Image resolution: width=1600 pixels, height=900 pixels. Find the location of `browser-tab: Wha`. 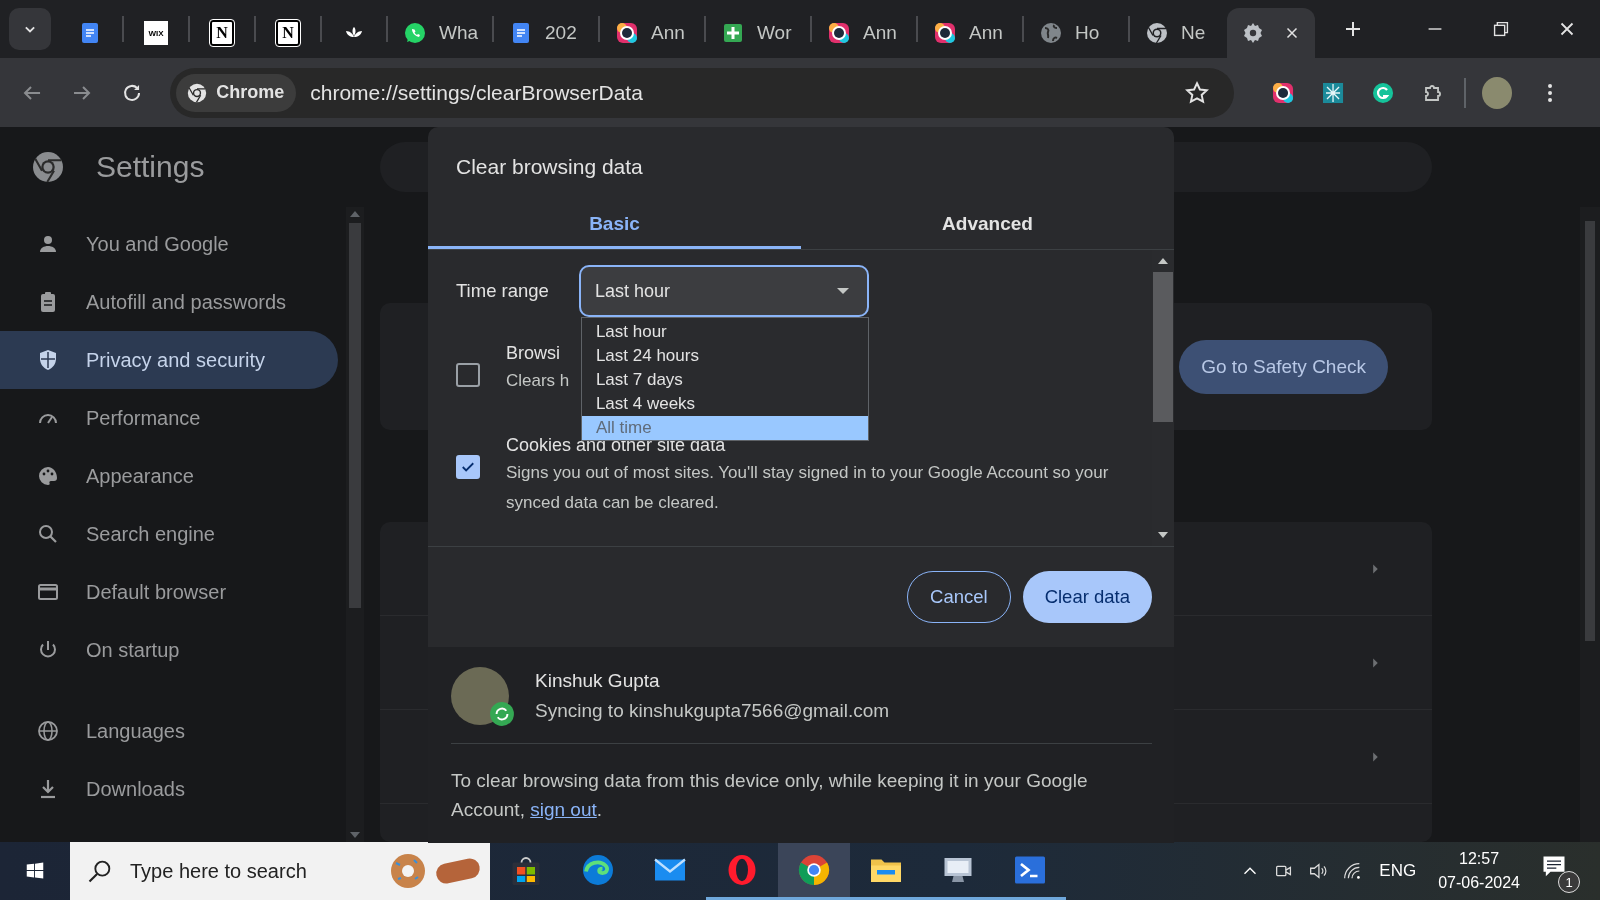

browser-tab: Wha is located at coordinates (440, 33).